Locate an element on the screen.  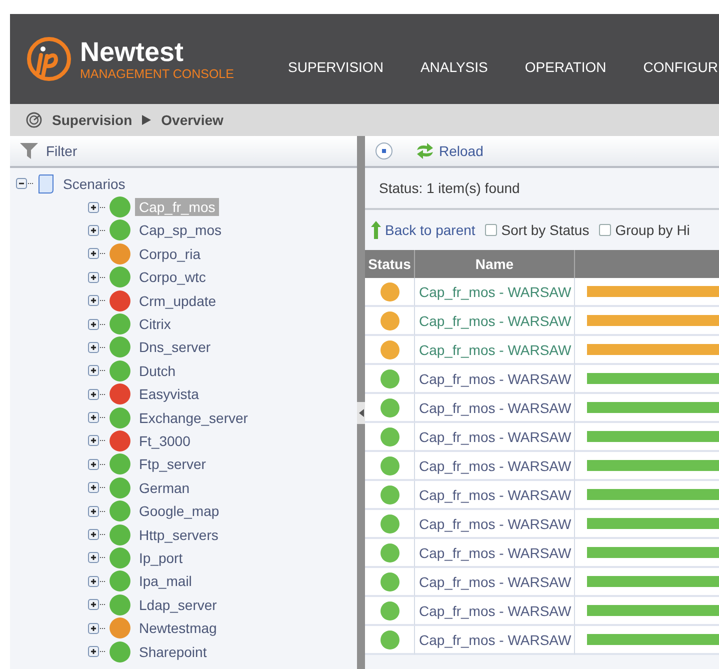
document-icon is located at coordinates (46, 184).